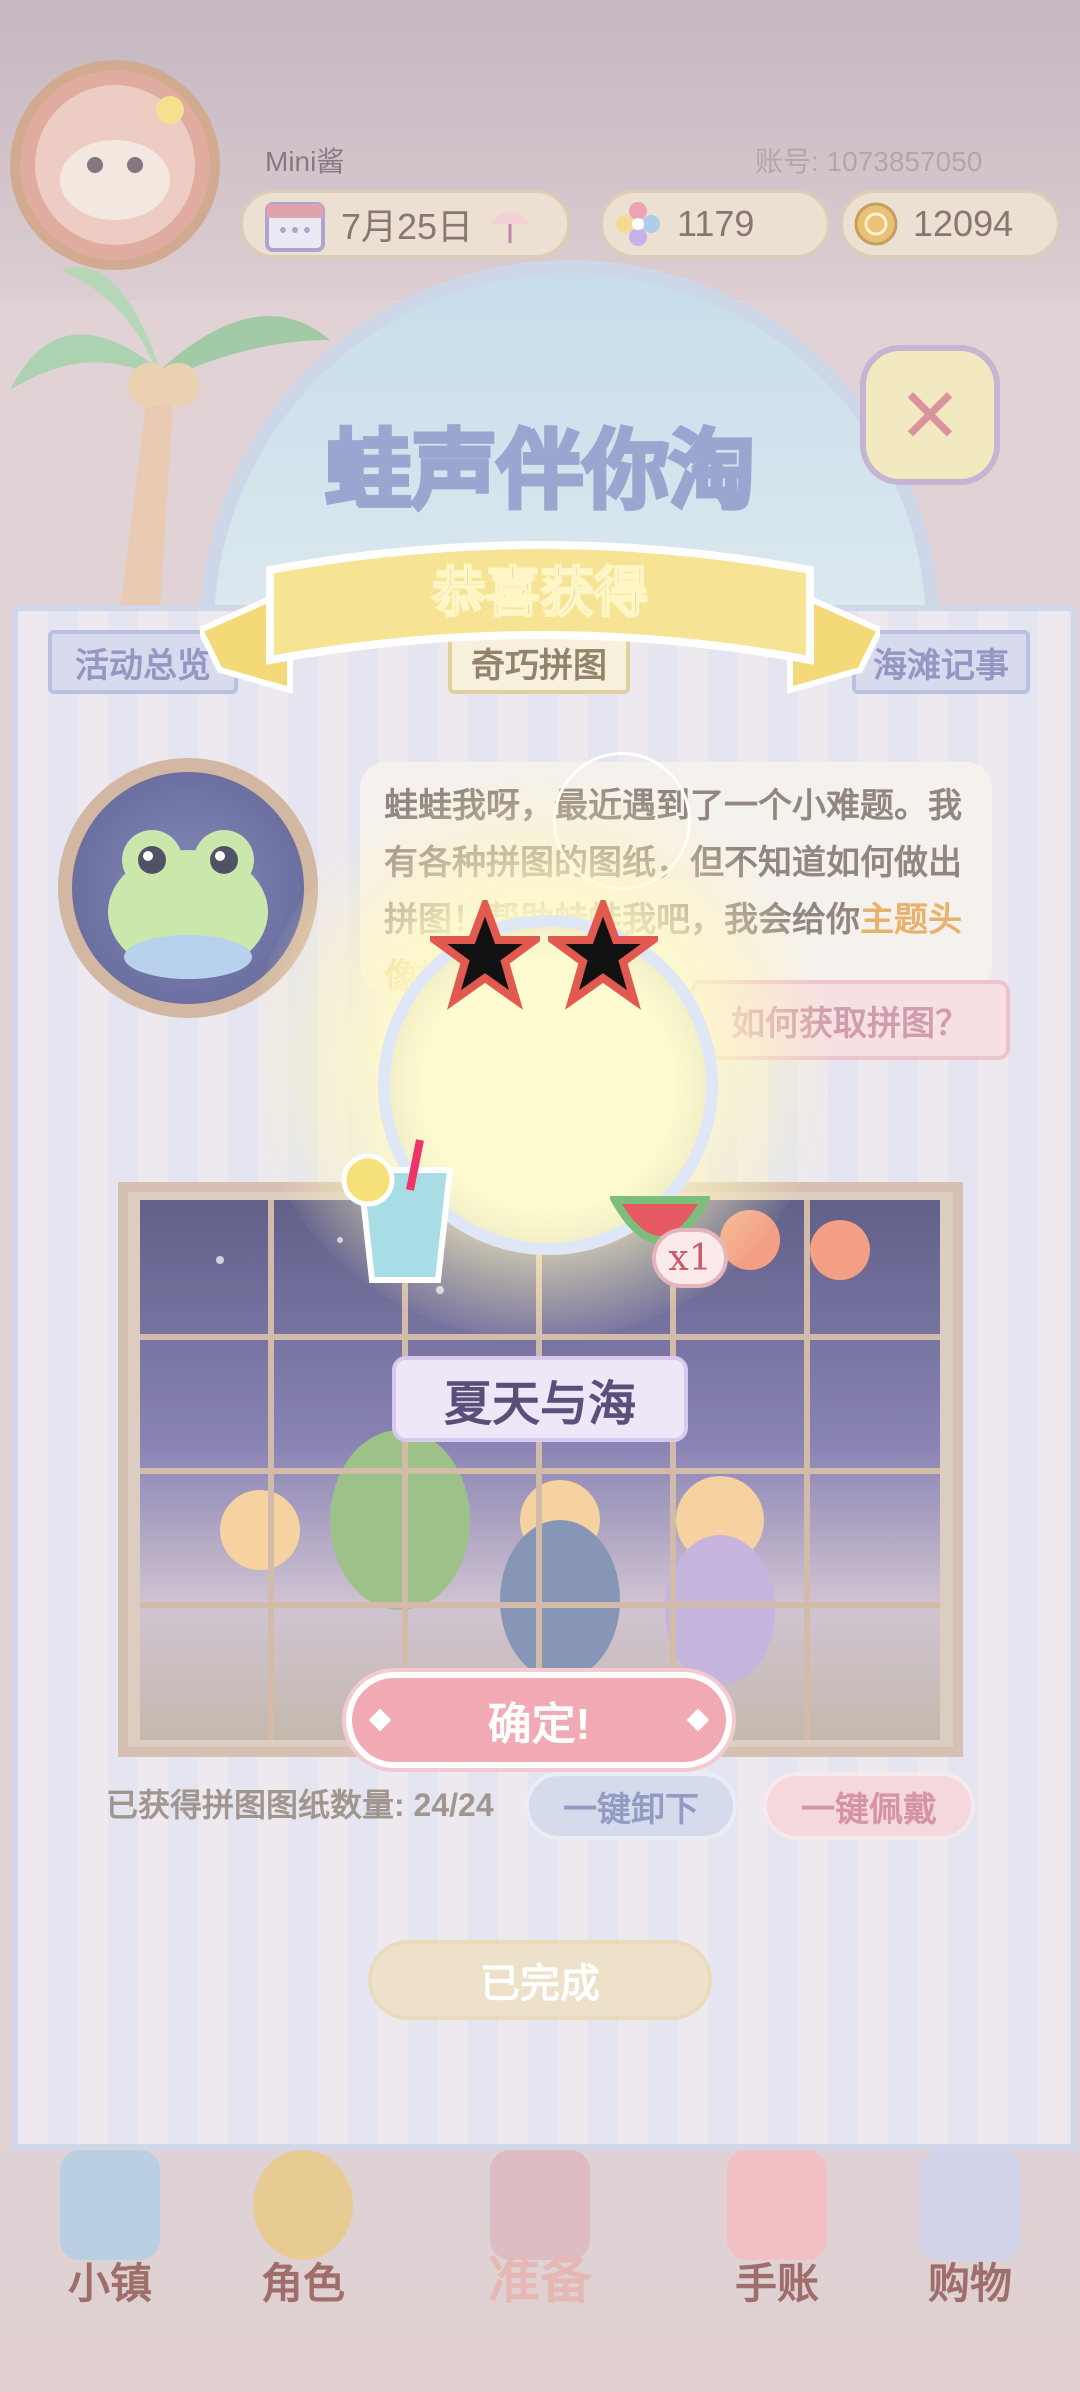  I want to click on confirm-label: 确定!, so click(539, 1724).